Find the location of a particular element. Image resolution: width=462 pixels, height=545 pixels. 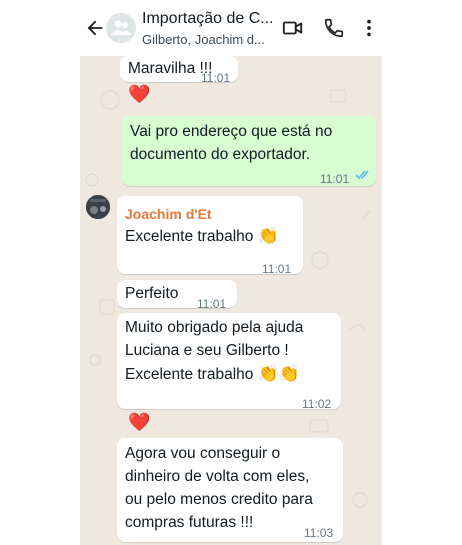

message-time: 11:02 is located at coordinates (317, 404).